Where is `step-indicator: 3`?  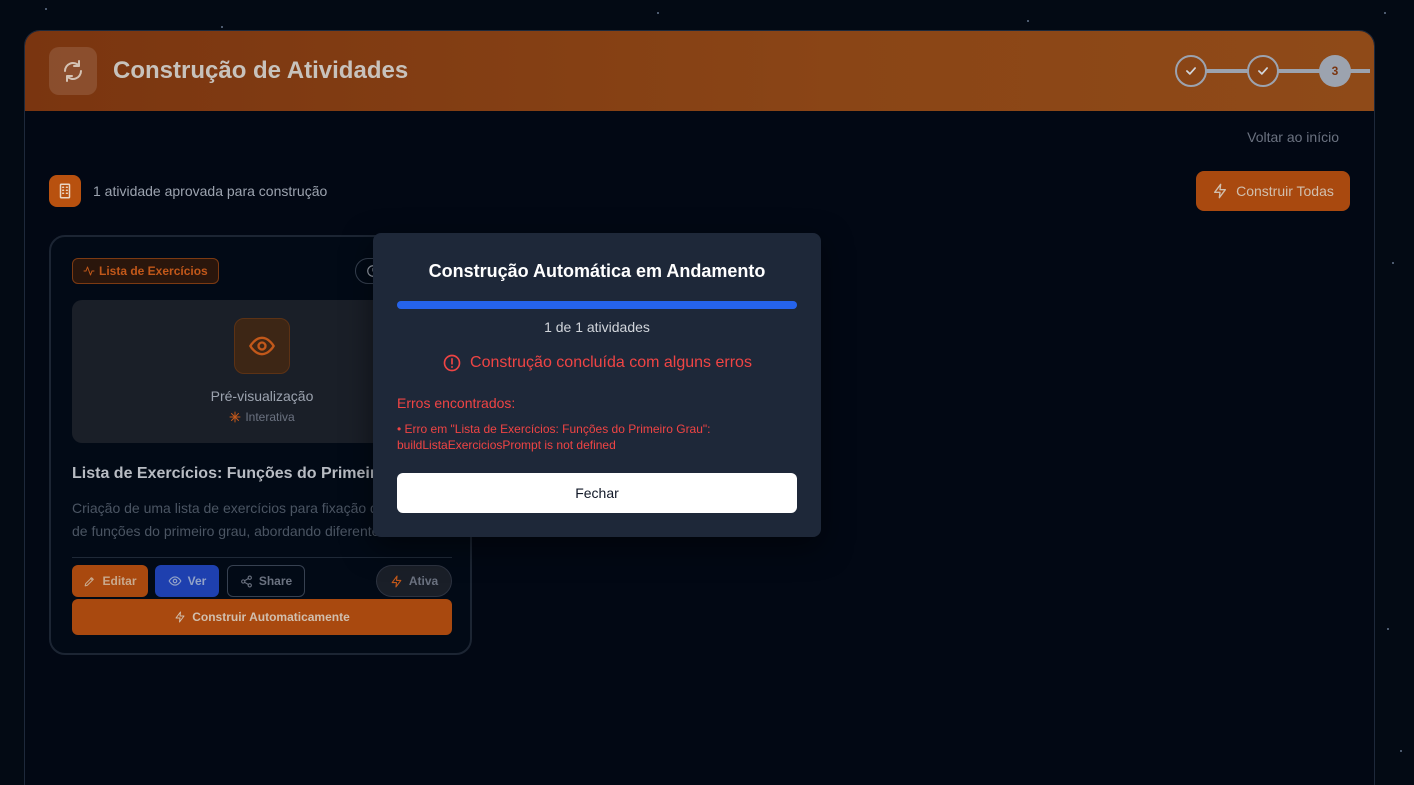
step-indicator: 3 is located at coordinates (1272, 71).